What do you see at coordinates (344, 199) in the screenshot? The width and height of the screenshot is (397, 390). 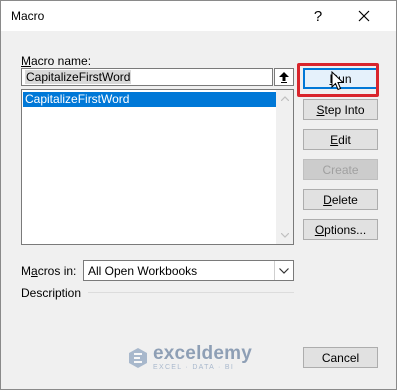 I see `delete-label-rest: elete` at bounding box center [344, 199].